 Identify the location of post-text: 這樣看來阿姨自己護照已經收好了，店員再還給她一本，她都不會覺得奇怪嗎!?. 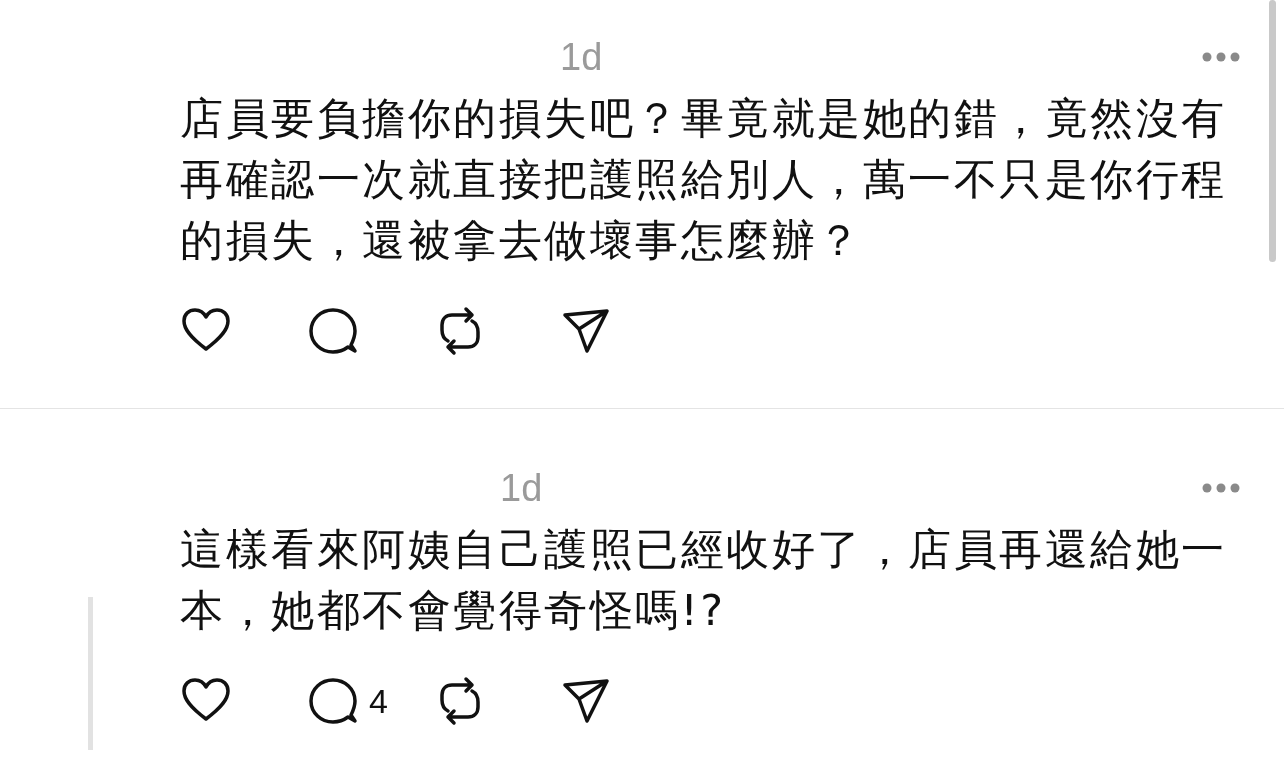
(704, 580).